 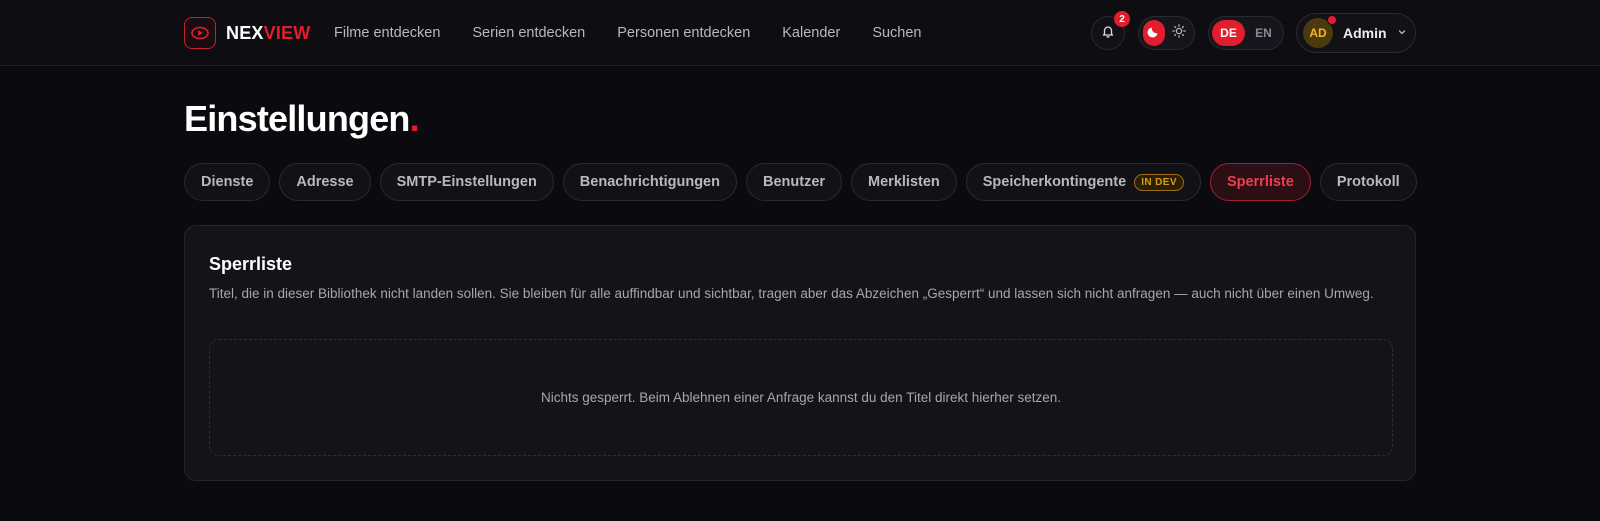 I want to click on page-title: Einstellungen., so click(x=302, y=119).